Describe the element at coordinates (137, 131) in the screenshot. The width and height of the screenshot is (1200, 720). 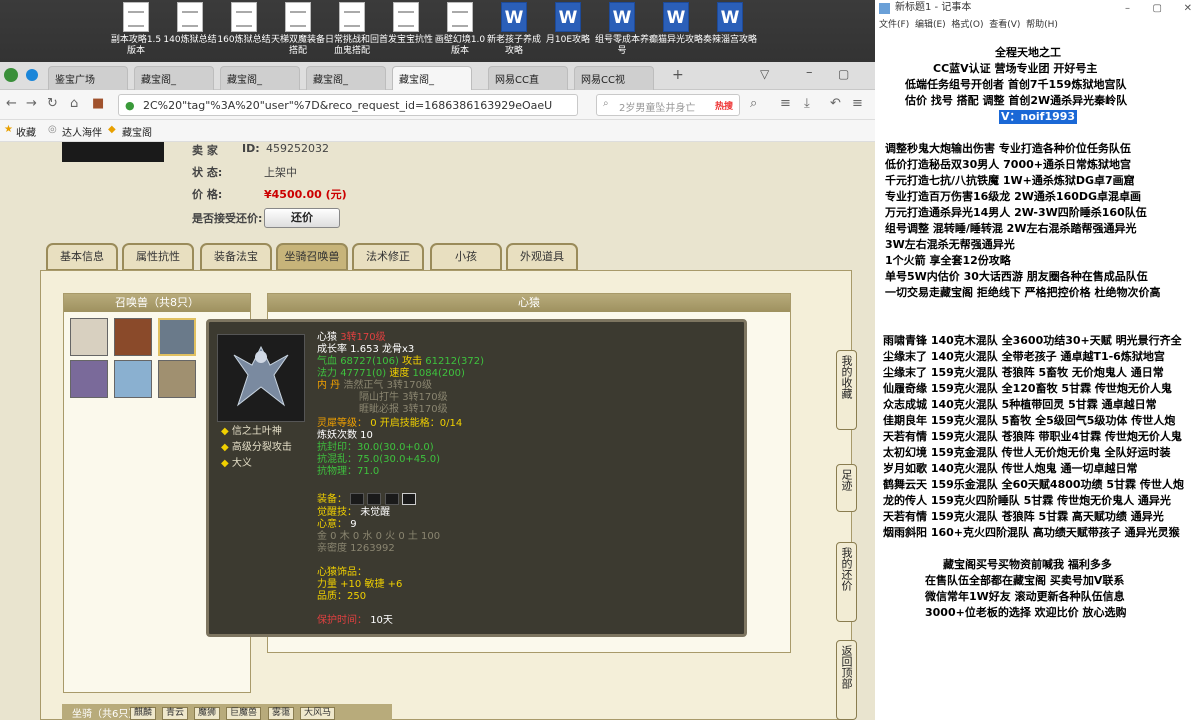
I see `fav-item: 藏宝阁` at that location.